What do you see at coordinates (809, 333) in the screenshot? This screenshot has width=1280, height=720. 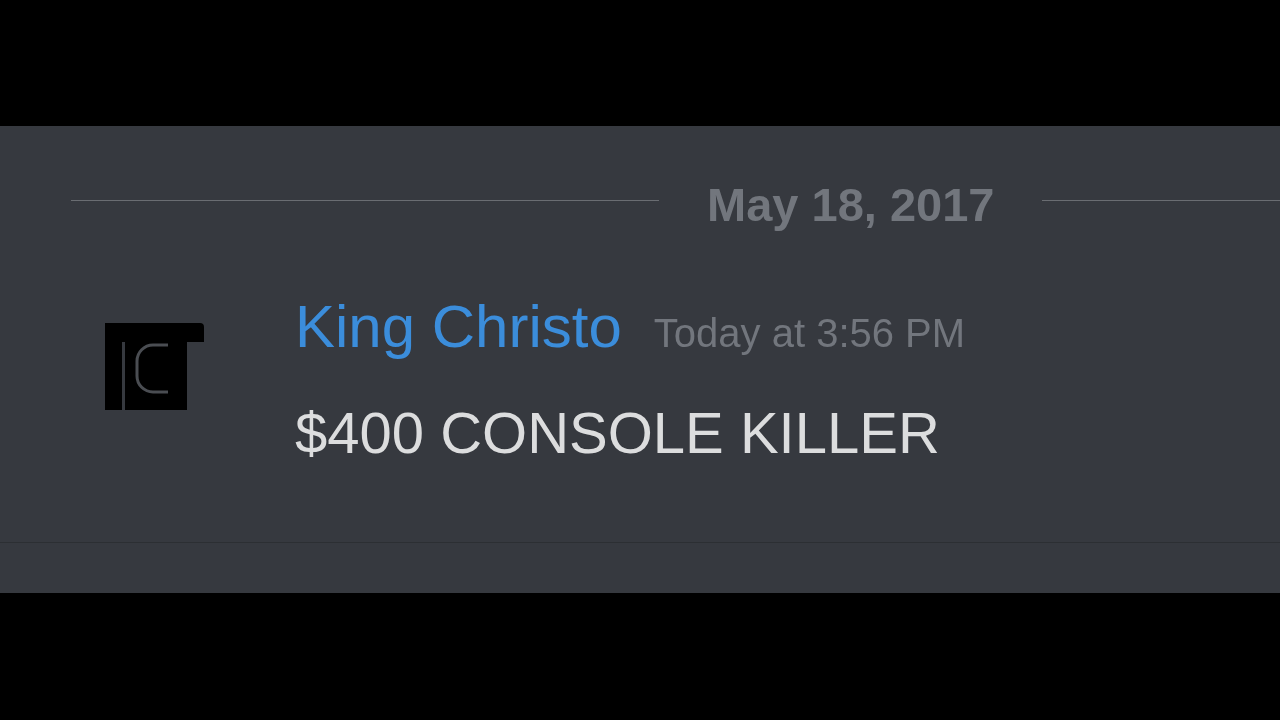 I see `message-timestamp: Today at 3:56 PM` at bounding box center [809, 333].